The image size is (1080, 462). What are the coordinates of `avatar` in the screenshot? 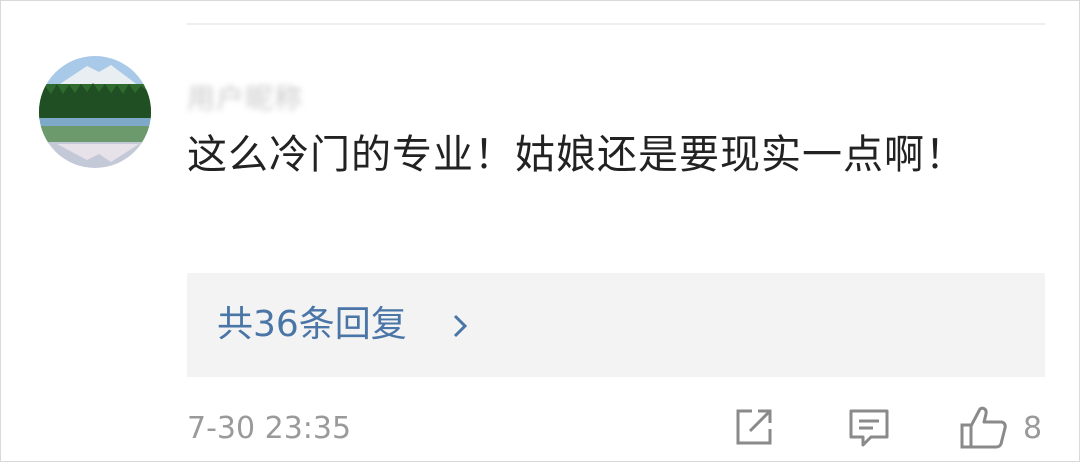 It's located at (95, 112).